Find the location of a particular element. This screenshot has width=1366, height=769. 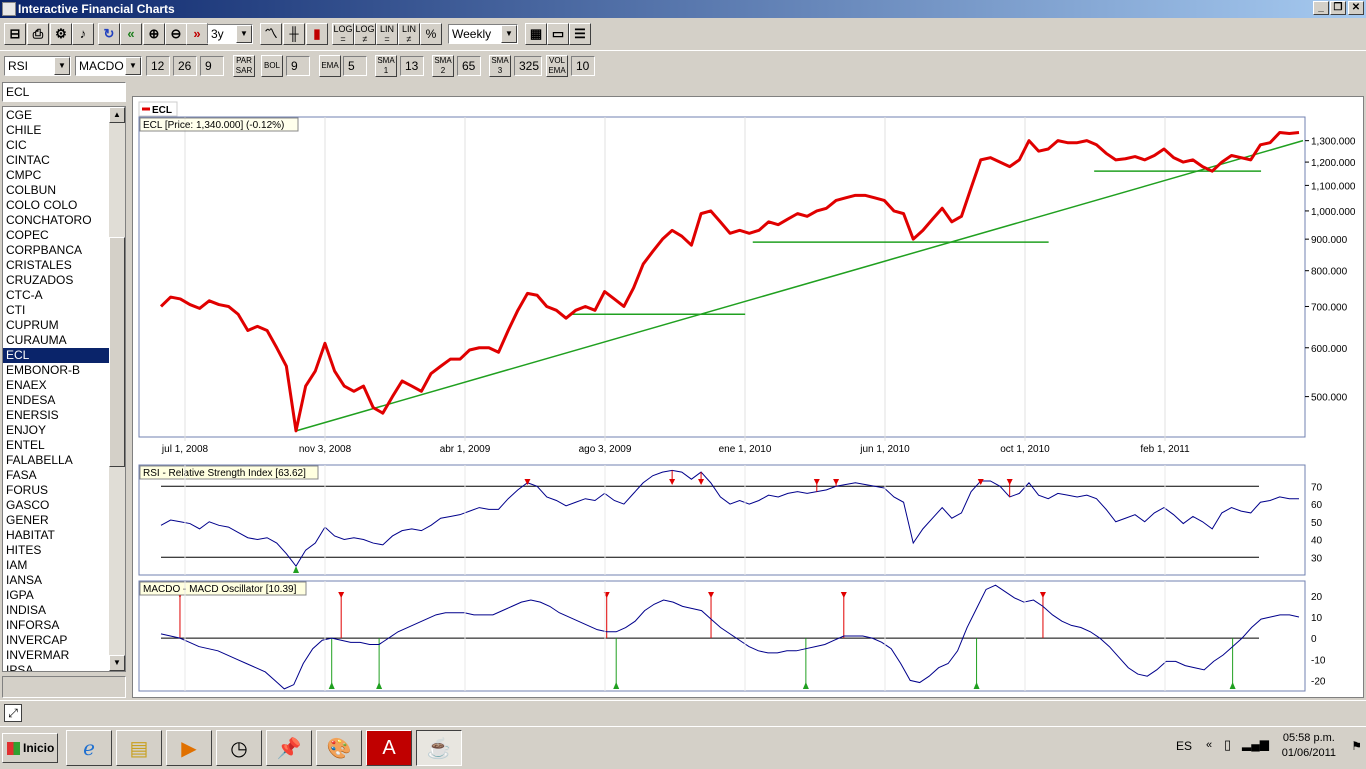

folder-icon: ▤ is located at coordinates (139, 748).